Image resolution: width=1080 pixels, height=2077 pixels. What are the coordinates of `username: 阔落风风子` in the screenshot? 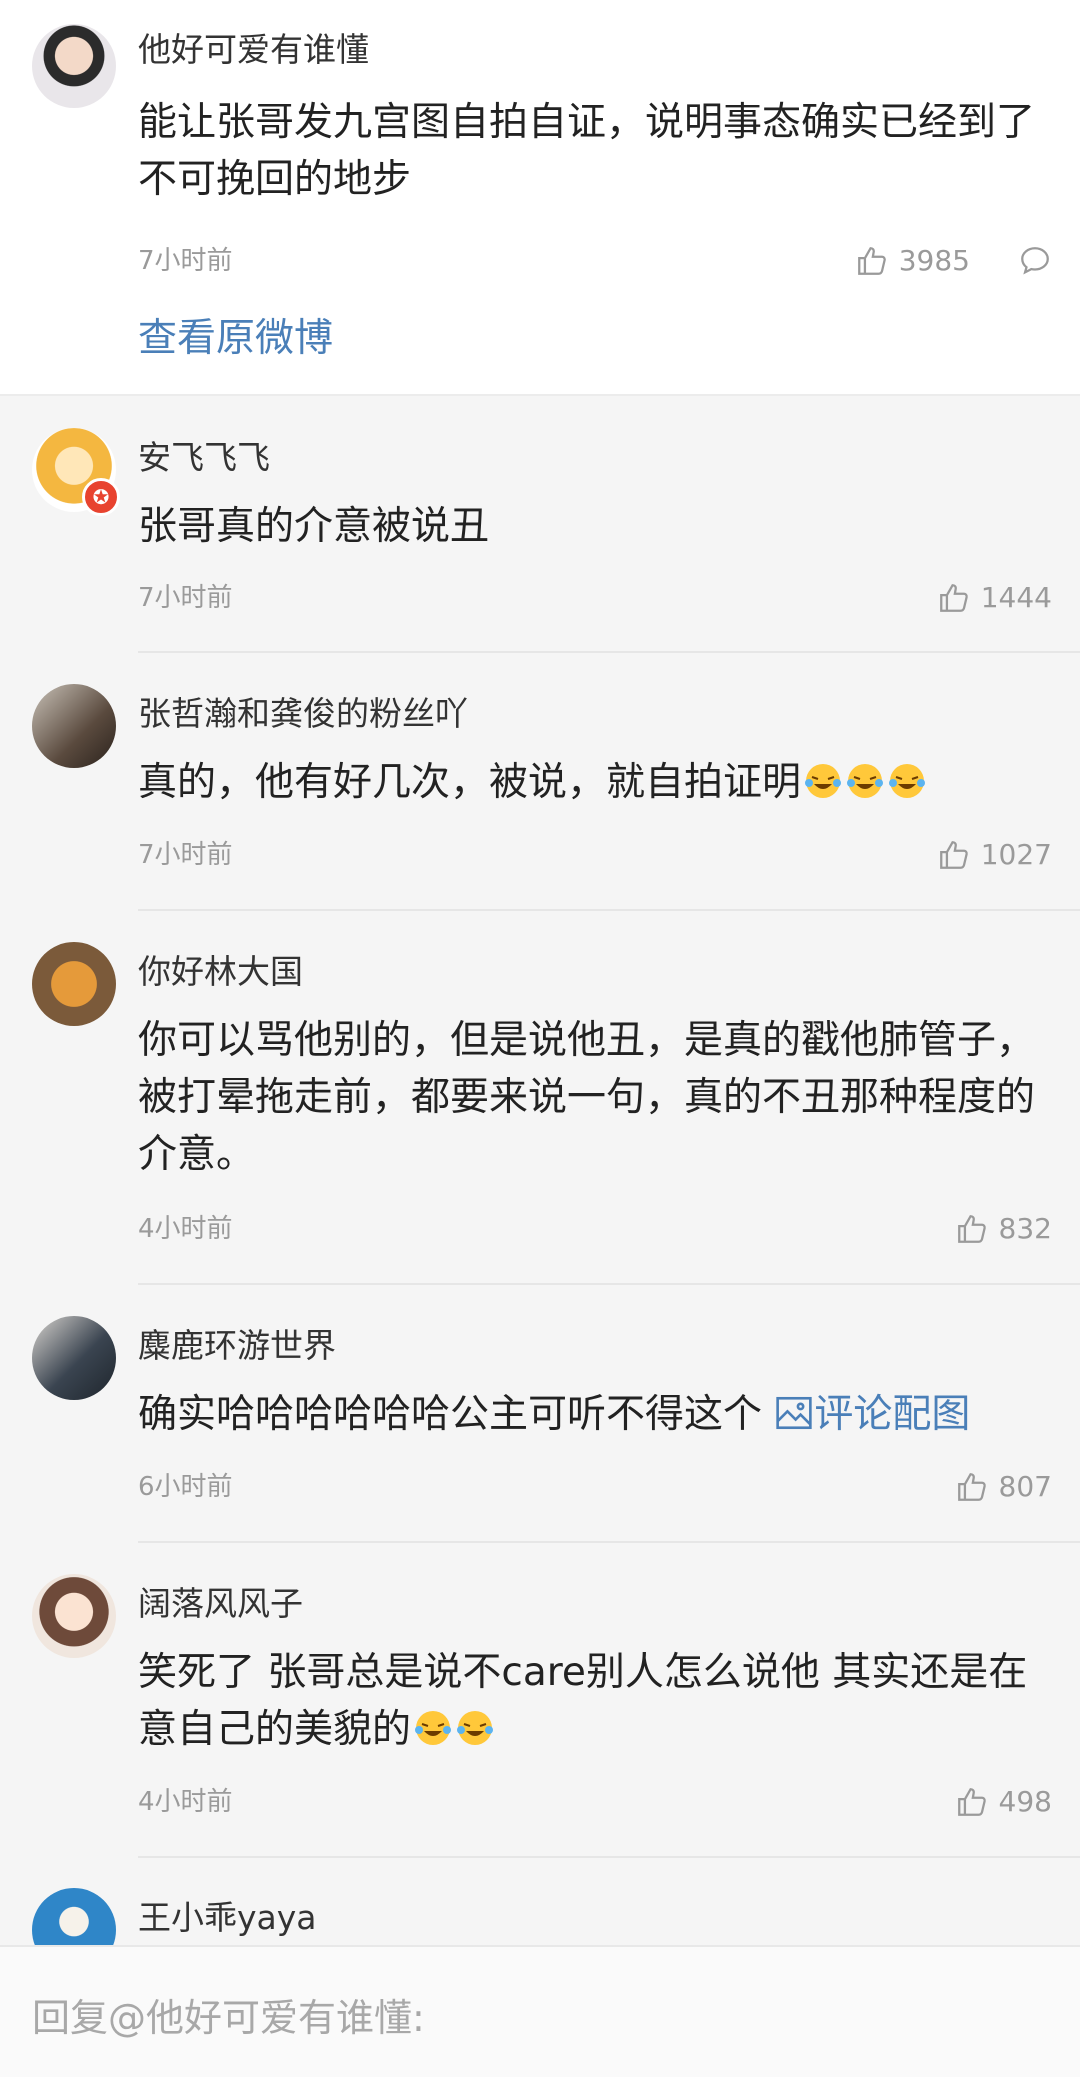 It's located at (220, 1604).